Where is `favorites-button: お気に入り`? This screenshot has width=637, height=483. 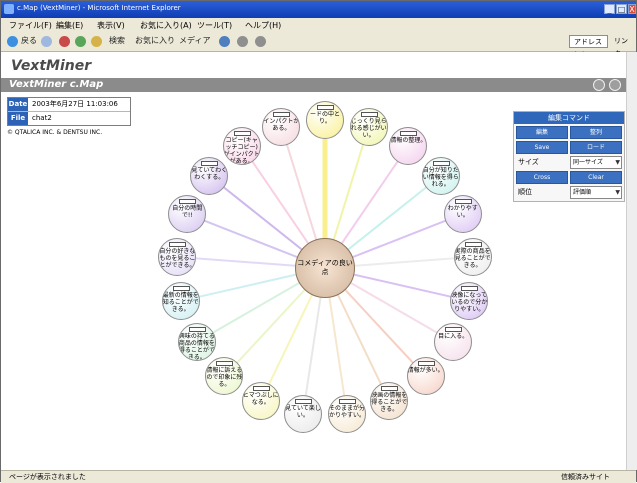 favorites-button: お気に入り is located at coordinates (155, 40).